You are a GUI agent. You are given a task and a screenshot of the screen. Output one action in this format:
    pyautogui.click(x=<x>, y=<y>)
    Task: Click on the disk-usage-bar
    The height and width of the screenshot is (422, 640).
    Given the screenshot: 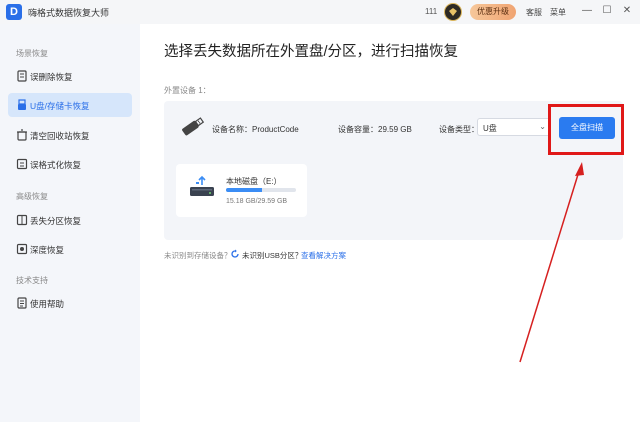 What is the action you would take?
    pyautogui.click(x=261, y=190)
    